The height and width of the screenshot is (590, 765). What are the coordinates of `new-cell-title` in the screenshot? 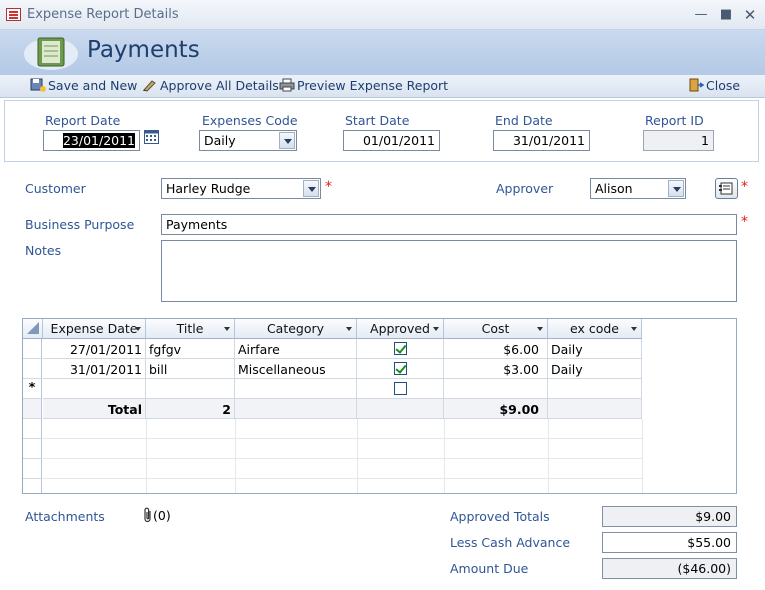 It's located at (190, 389).